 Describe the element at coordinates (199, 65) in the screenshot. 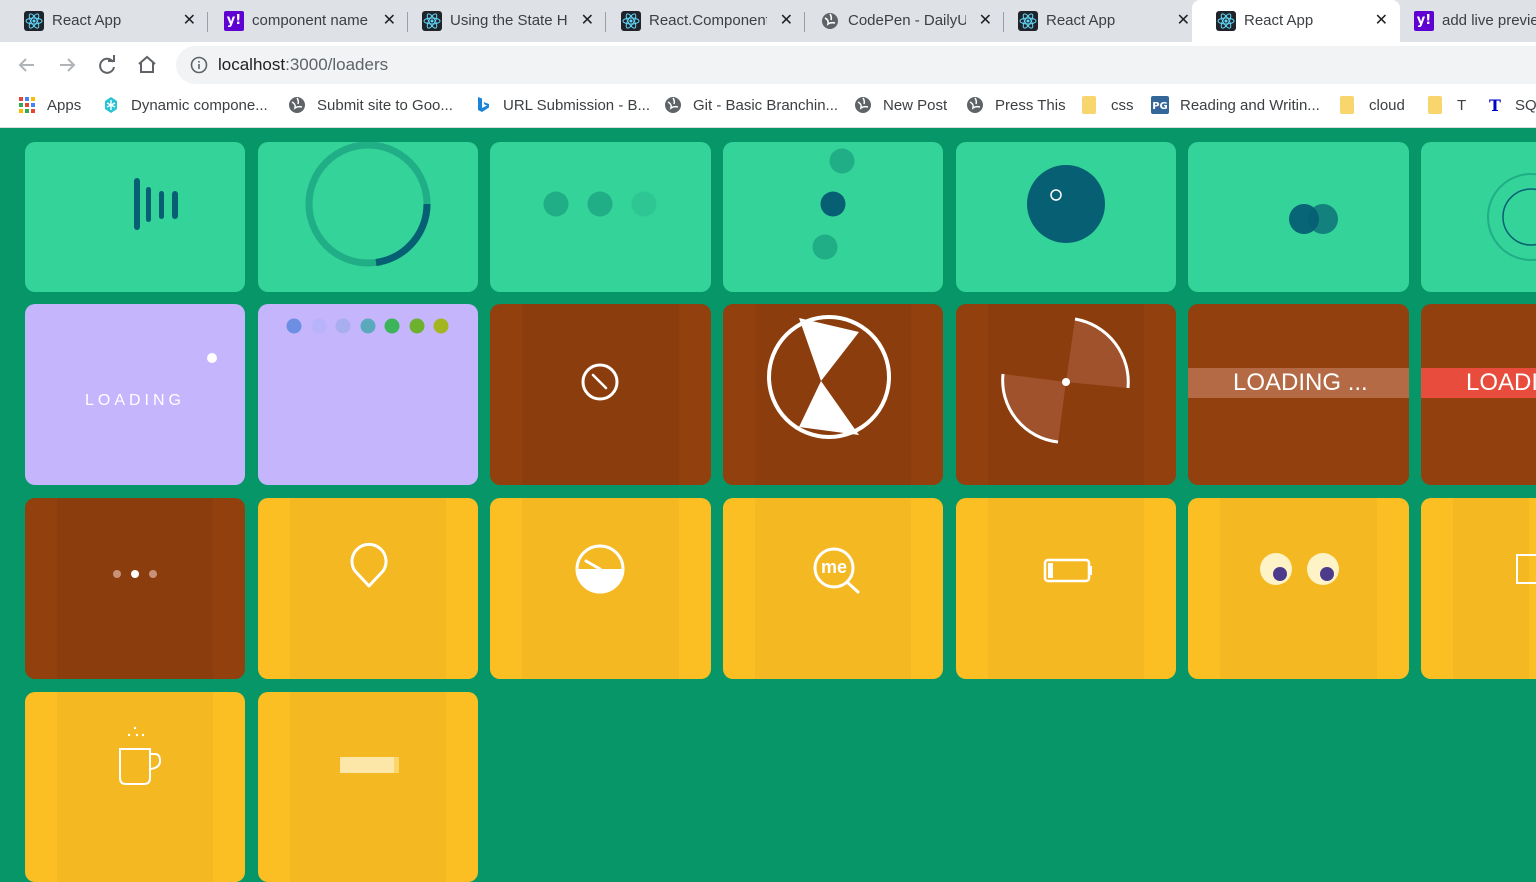

I see `info-icon` at that location.